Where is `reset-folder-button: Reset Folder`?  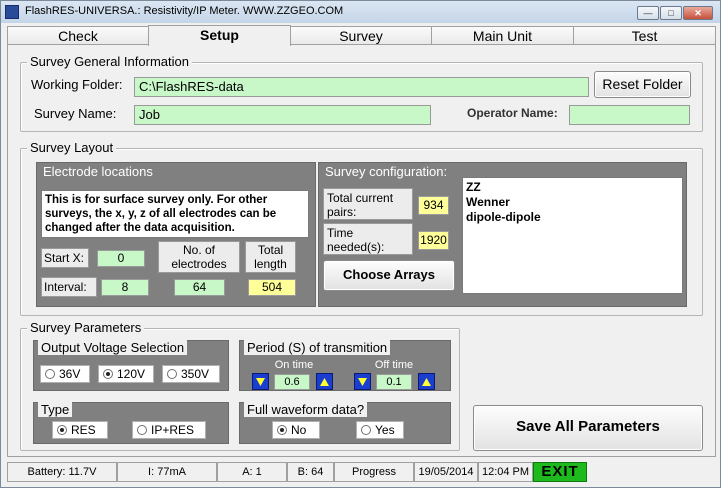 reset-folder-button: Reset Folder is located at coordinates (642, 84).